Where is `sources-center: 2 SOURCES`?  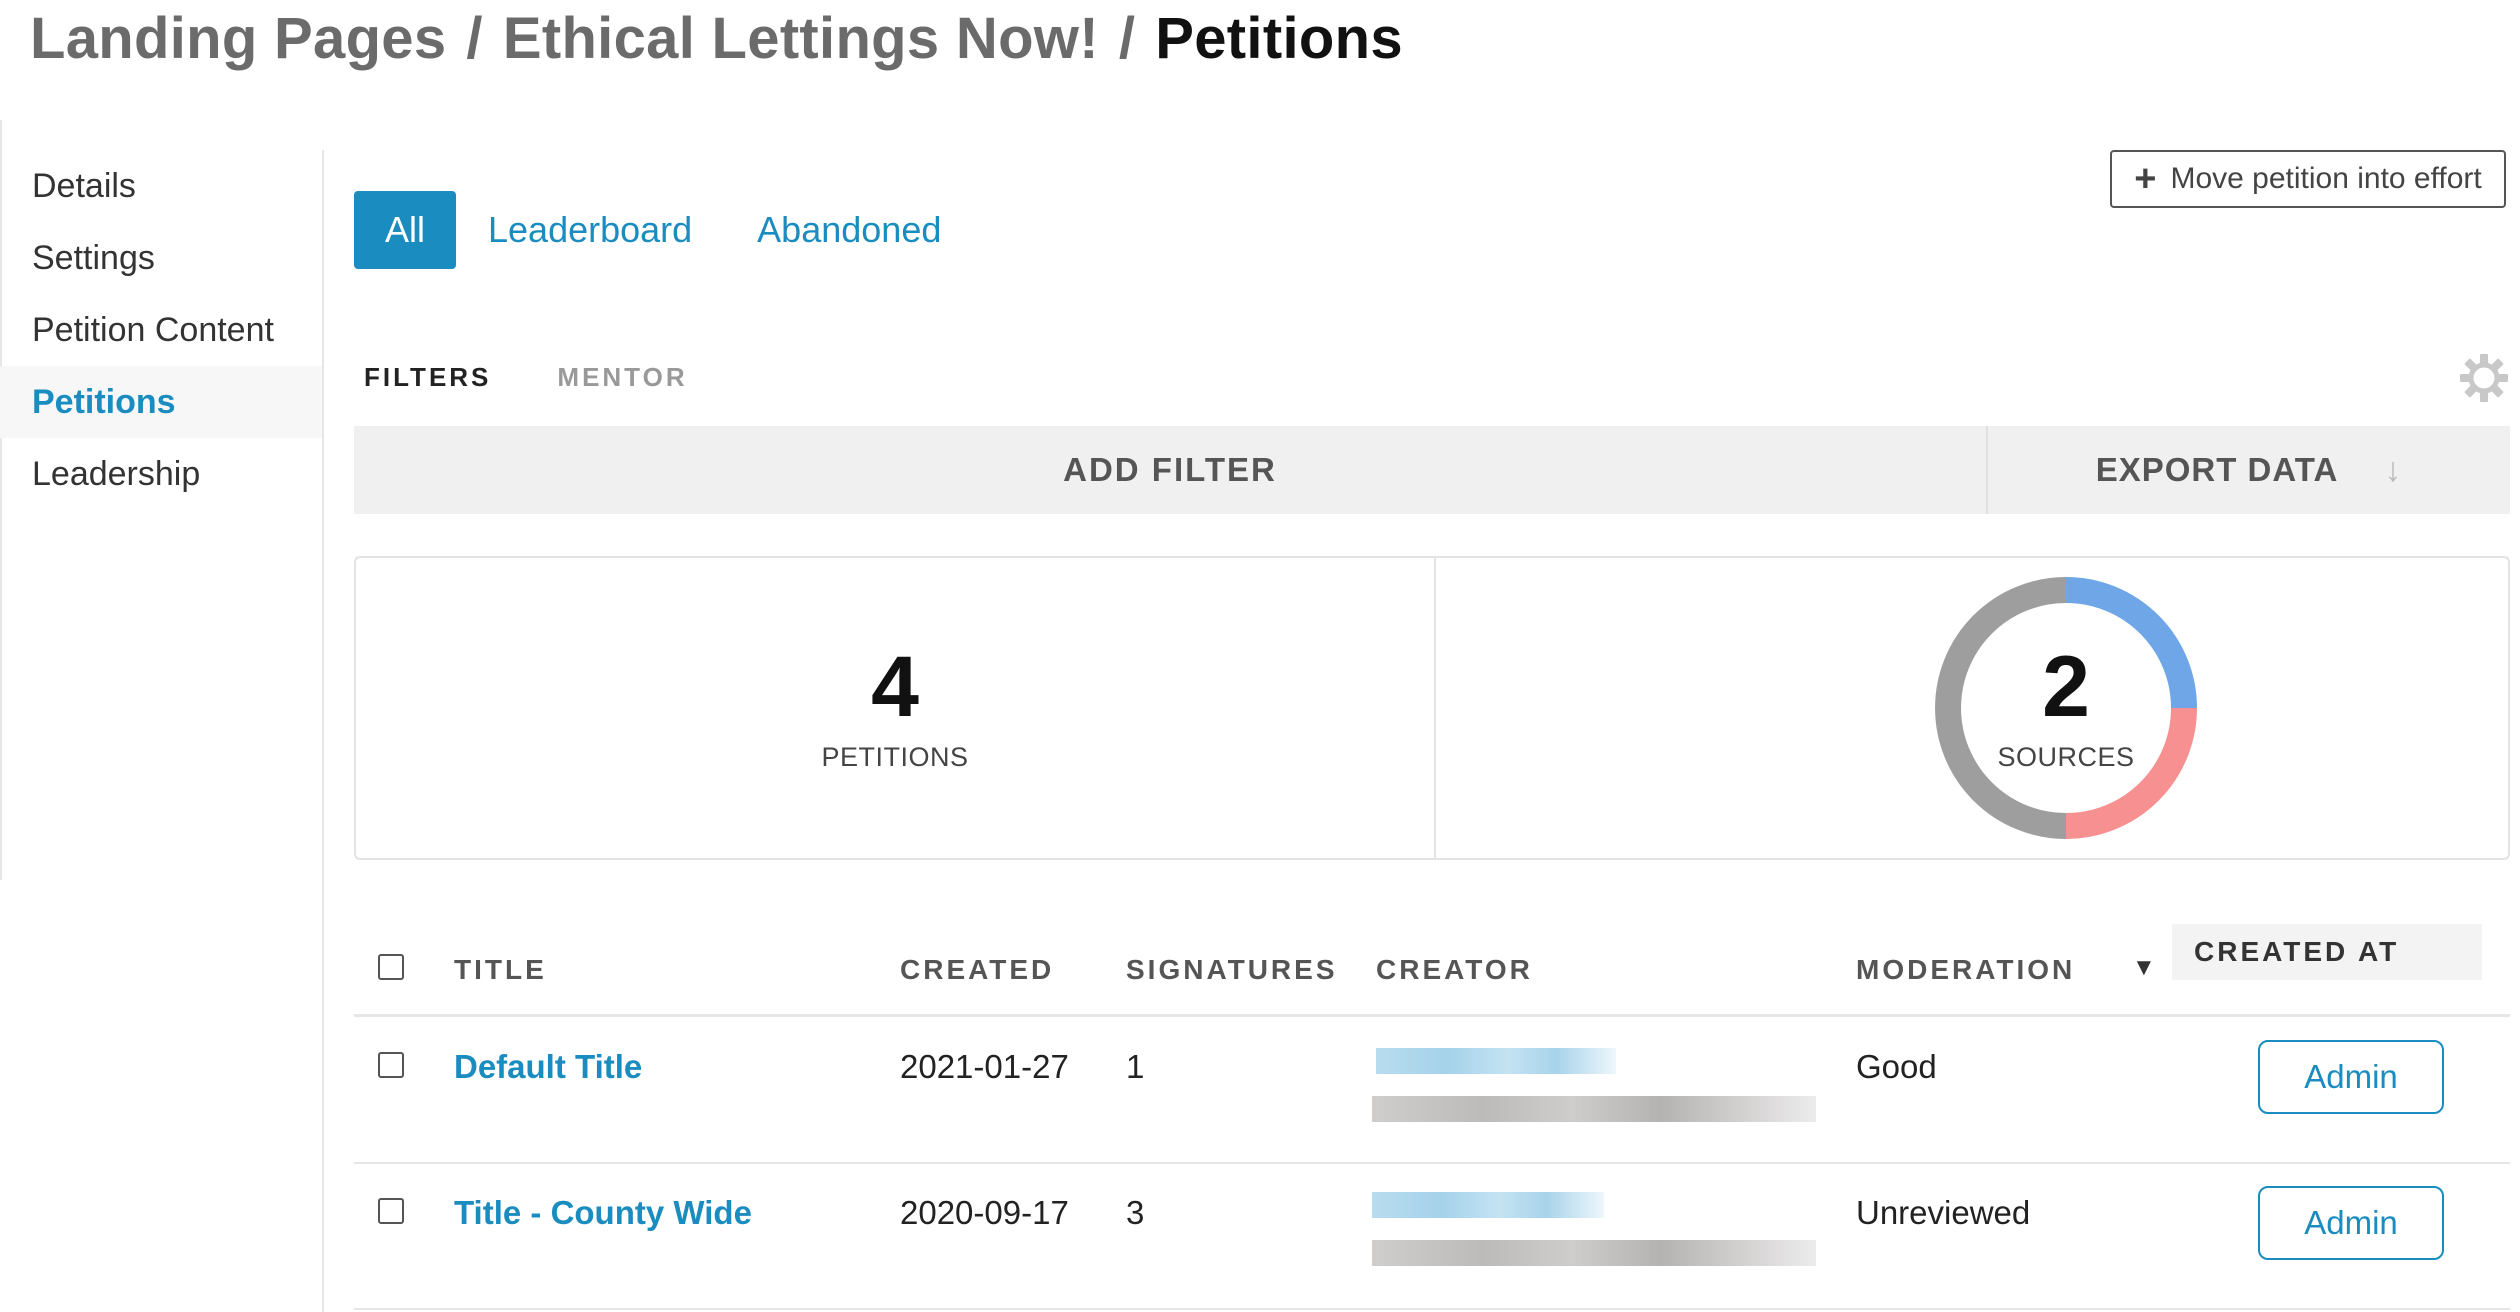
sources-center: 2 SOURCES is located at coordinates (2066, 708).